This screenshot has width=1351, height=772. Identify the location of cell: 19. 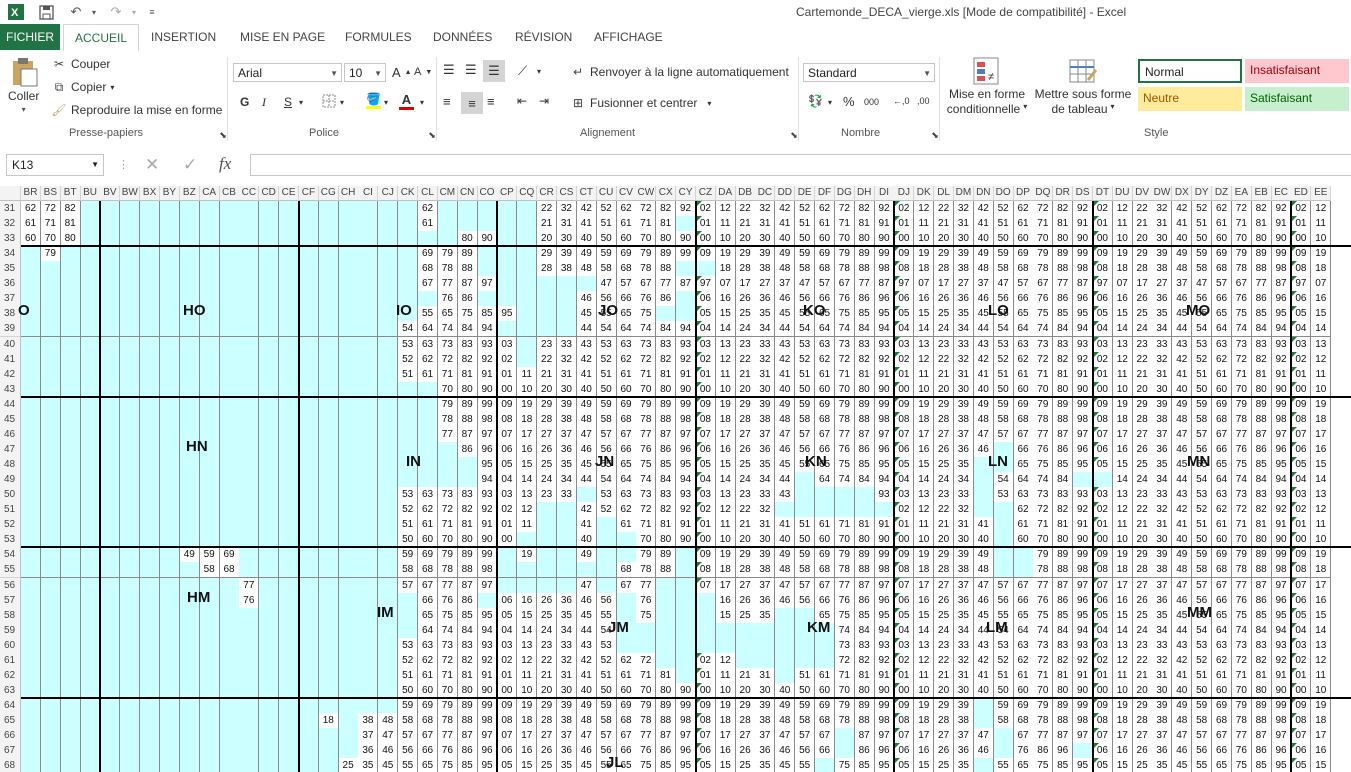
(1321, 254).